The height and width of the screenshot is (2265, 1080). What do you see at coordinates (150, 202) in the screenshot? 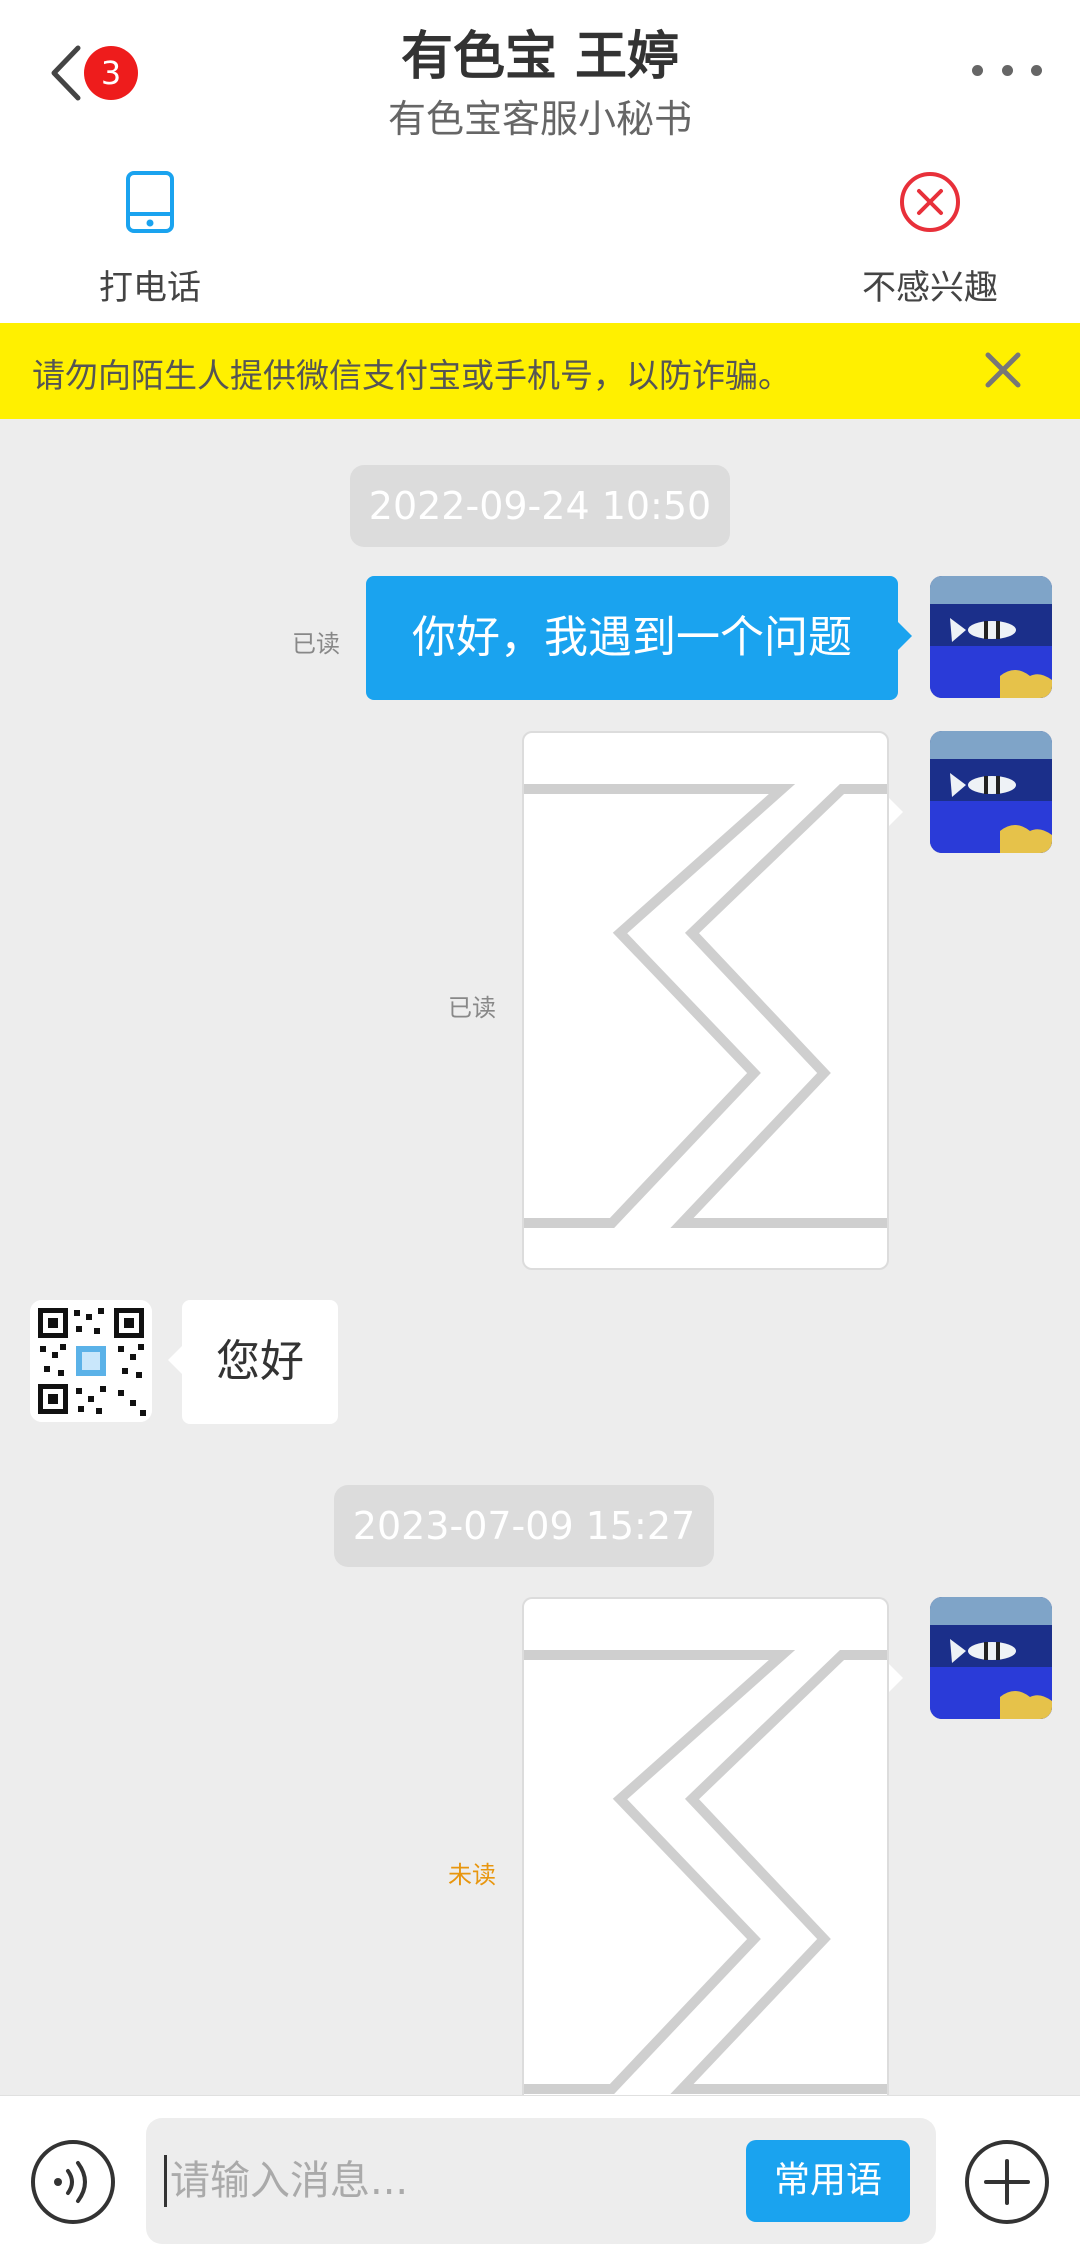
I see `phone-icon` at bounding box center [150, 202].